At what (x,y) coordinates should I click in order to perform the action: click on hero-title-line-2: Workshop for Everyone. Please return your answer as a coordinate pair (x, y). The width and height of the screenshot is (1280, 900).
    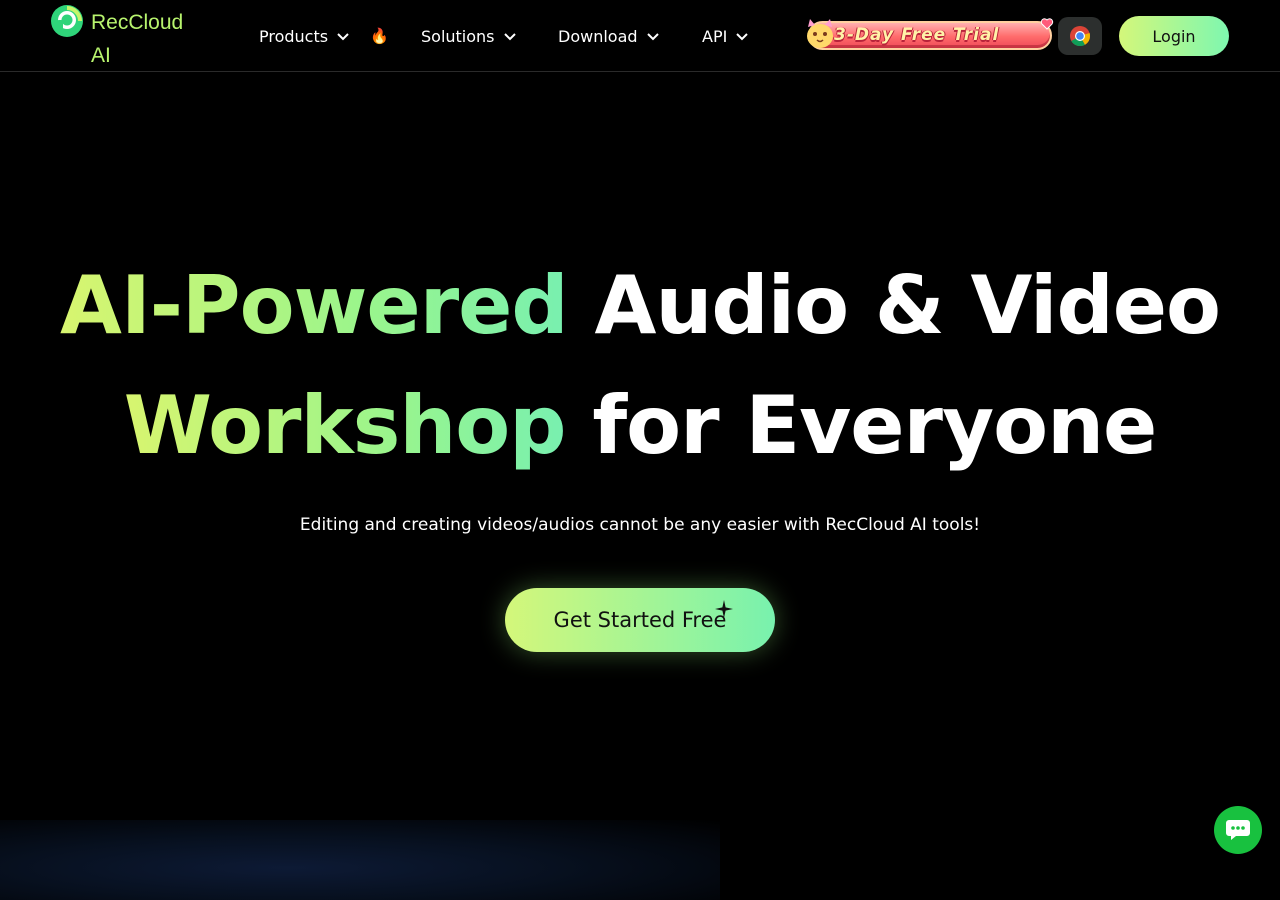
    Looking at the image, I should click on (640, 426).